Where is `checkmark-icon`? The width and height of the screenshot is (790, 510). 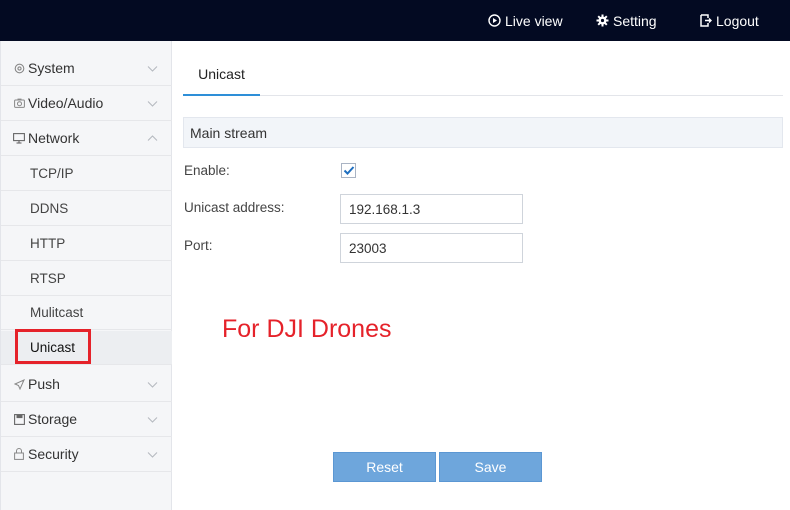 checkmark-icon is located at coordinates (348, 170).